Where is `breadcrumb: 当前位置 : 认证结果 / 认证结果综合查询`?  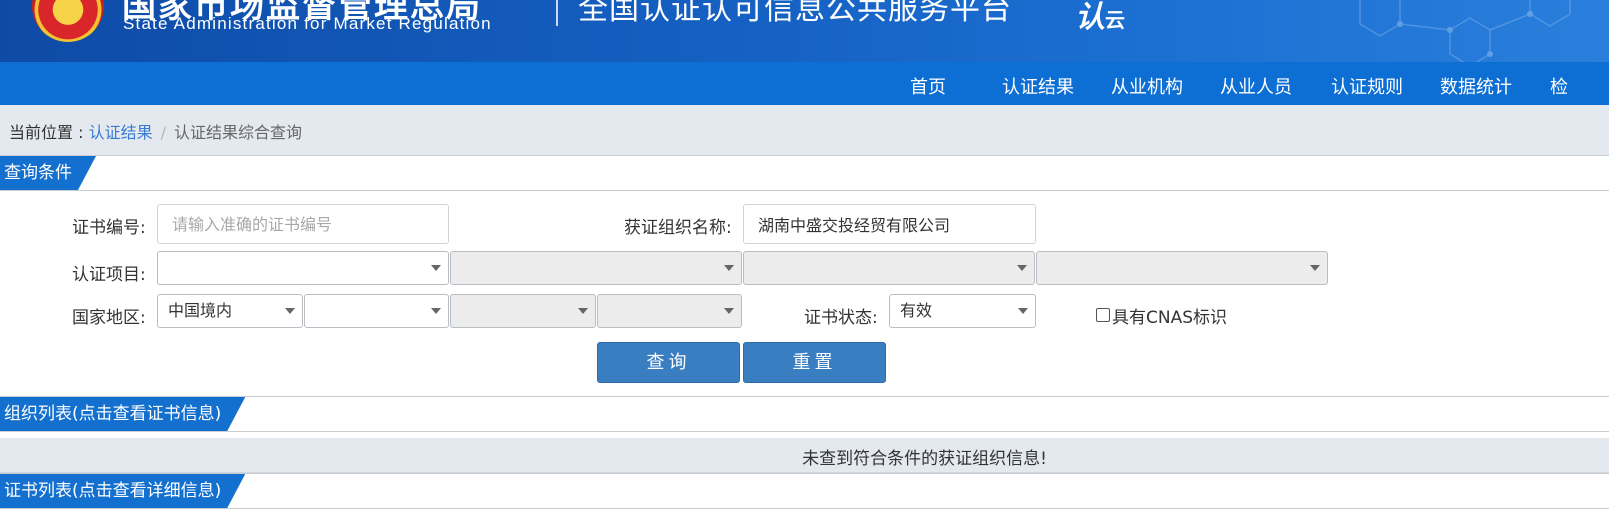 breadcrumb: 当前位置 : 认证结果 / 认证结果综合查询 is located at coordinates (155, 131).